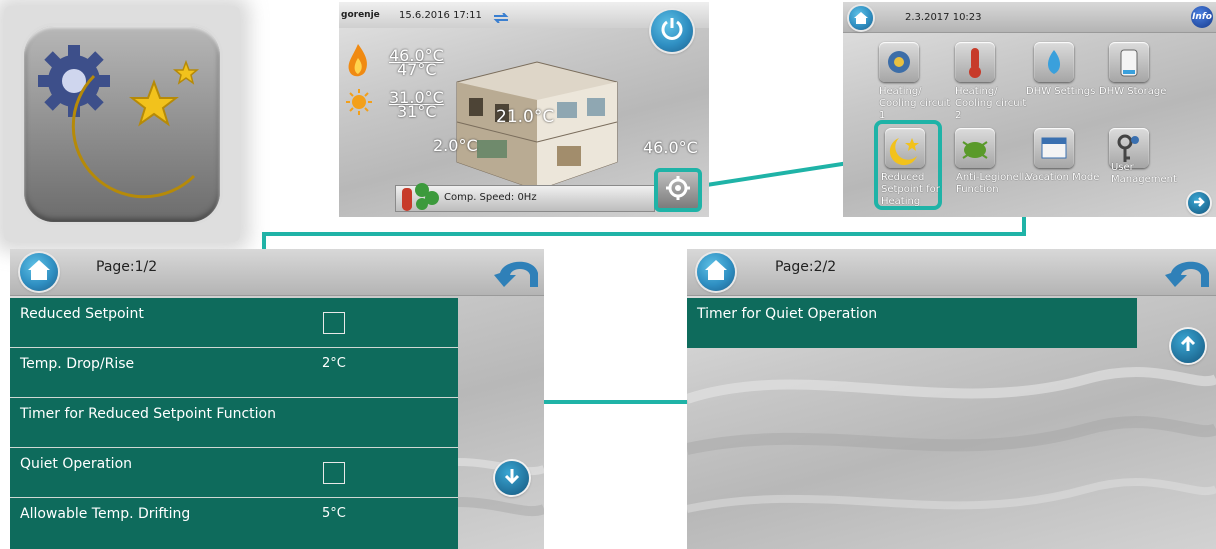 This screenshot has height=549, width=1216. Describe the element at coordinates (490, 197) in the screenshot. I see `comp-speed: Comp. Speed: 0Hz` at that location.